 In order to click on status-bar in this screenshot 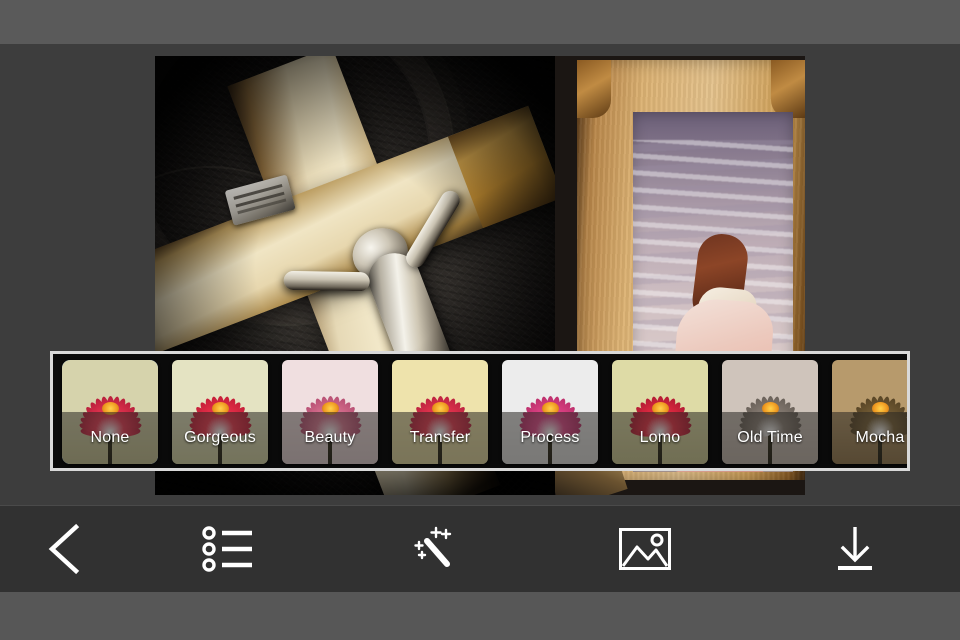, I will do `click(480, 22)`.